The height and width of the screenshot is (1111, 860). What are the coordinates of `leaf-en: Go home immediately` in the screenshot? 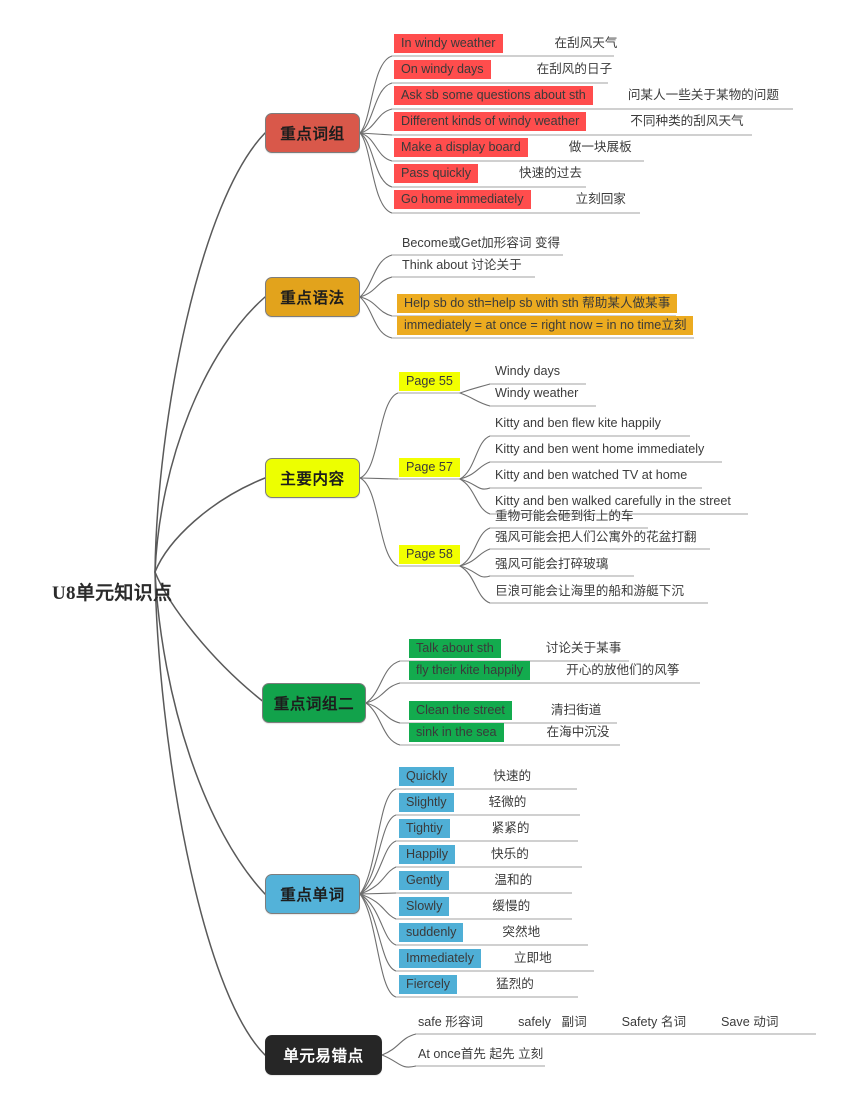 It's located at (462, 200).